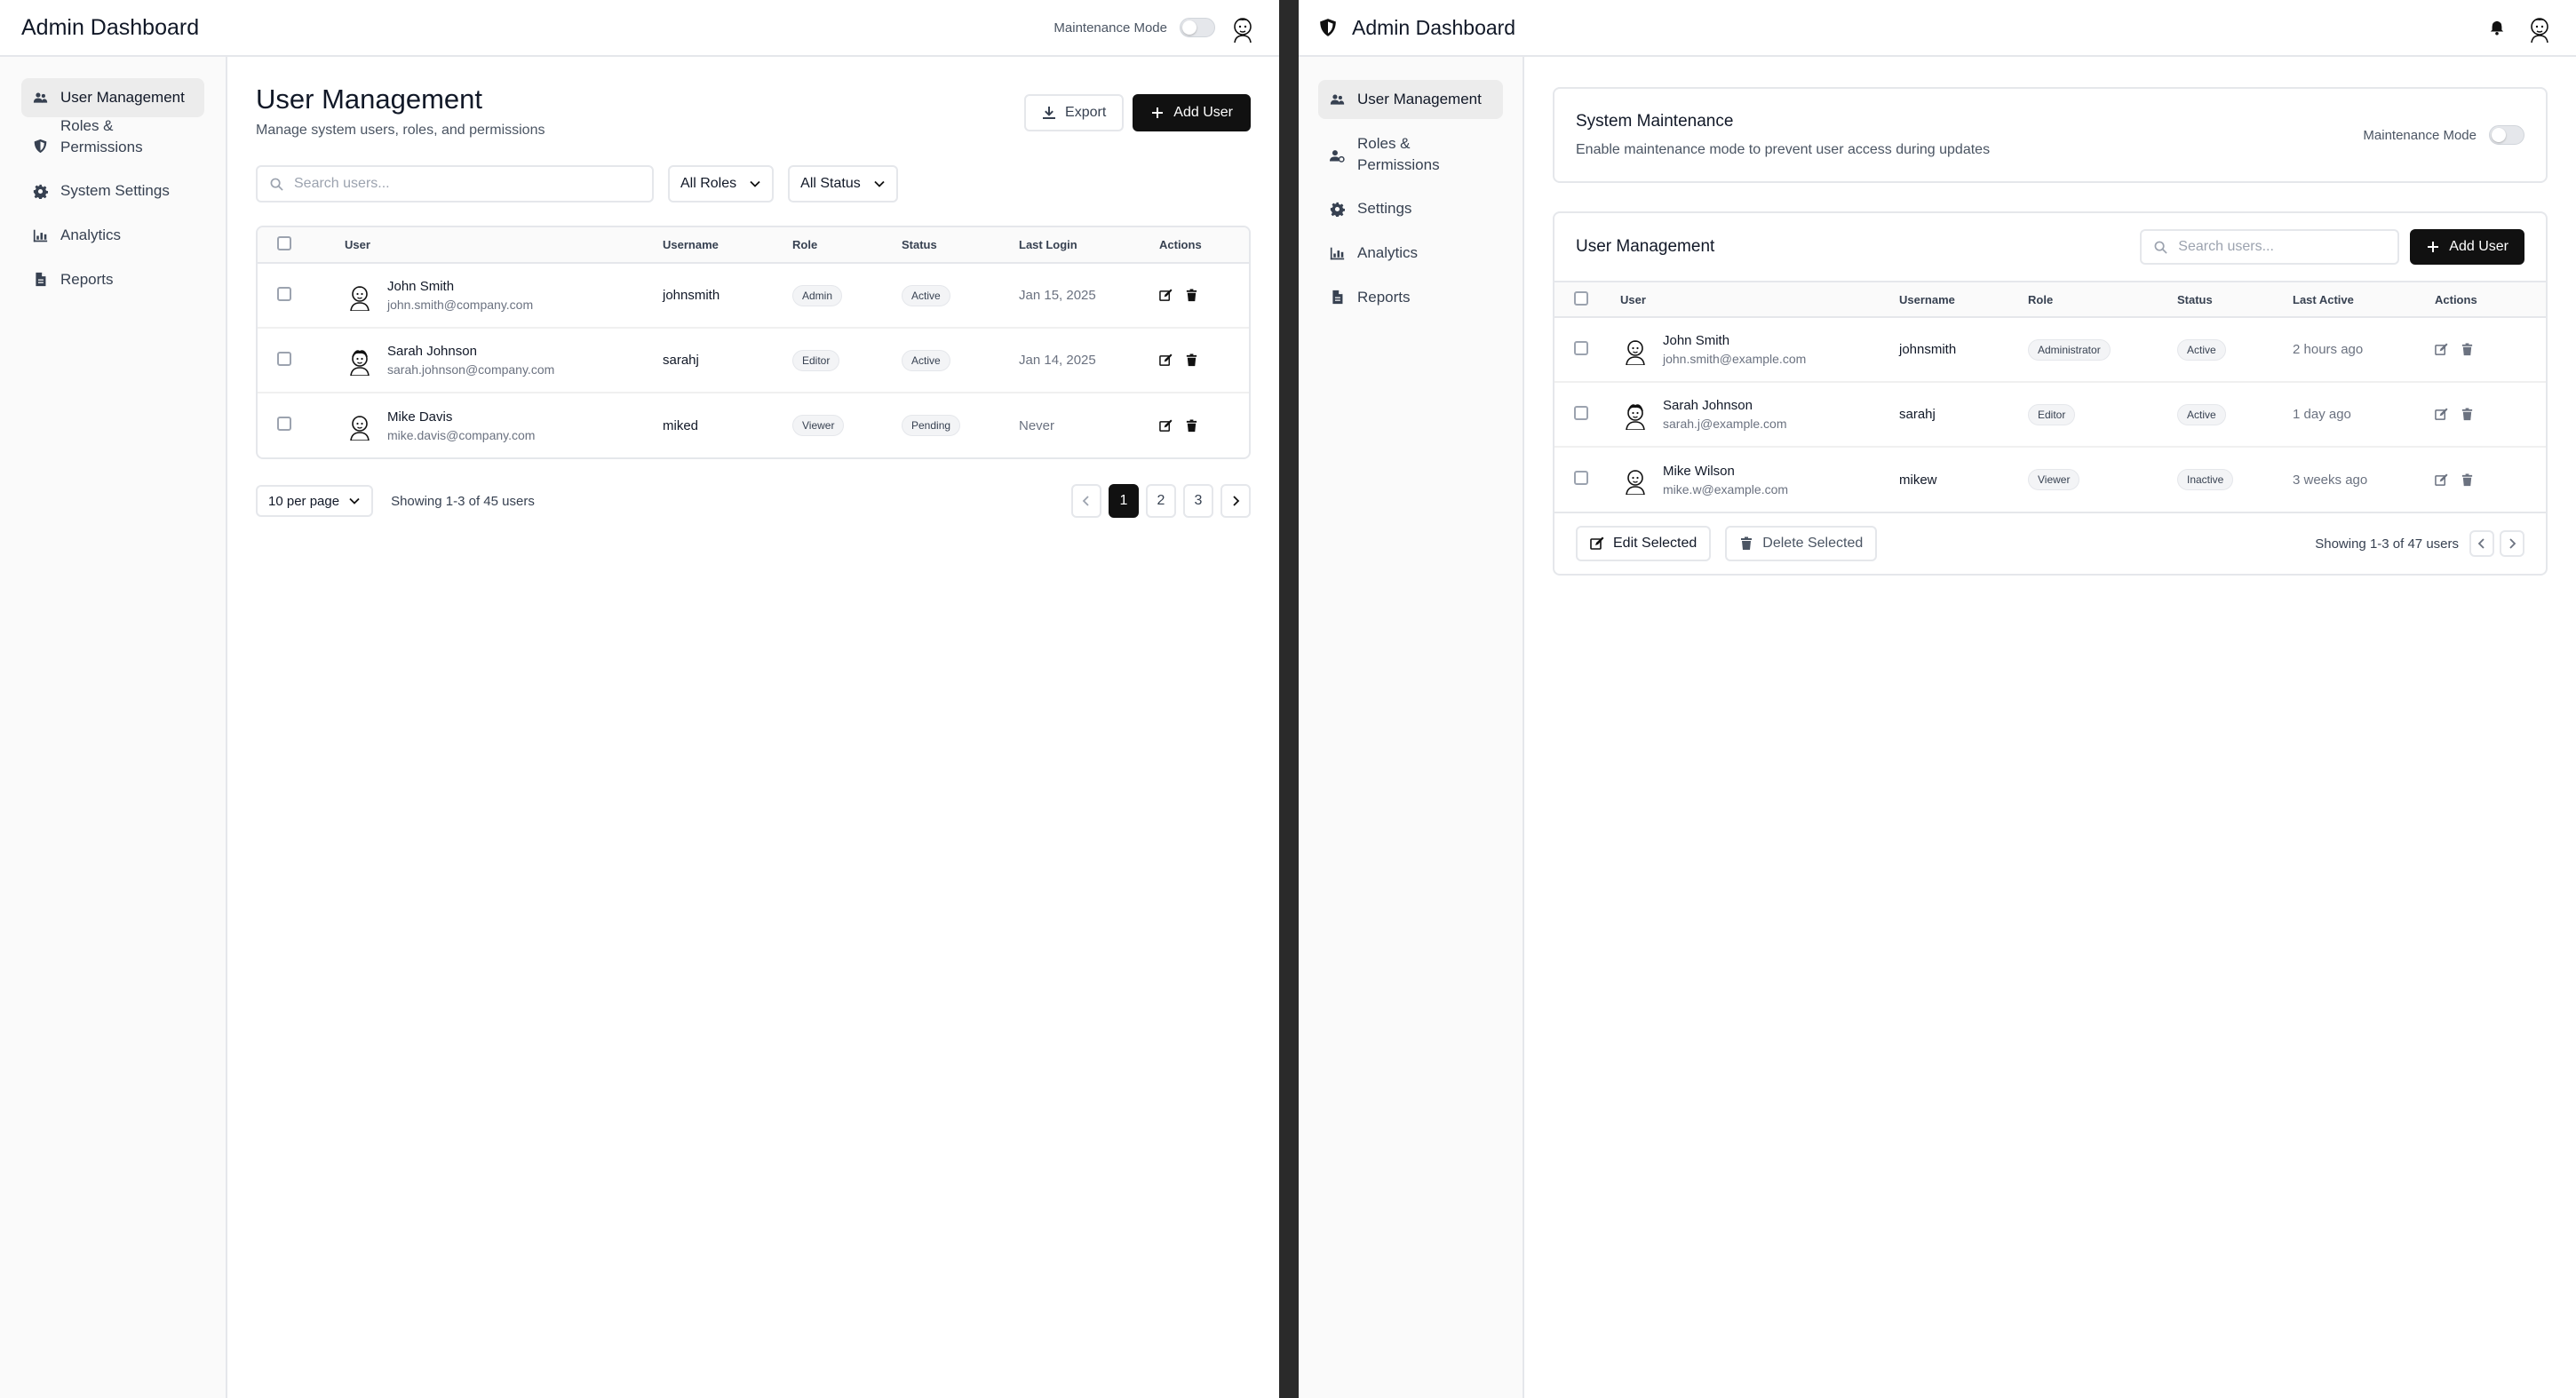  Describe the element at coordinates (1074, 113) in the screenshot. I see `export-button: Export` at that location.